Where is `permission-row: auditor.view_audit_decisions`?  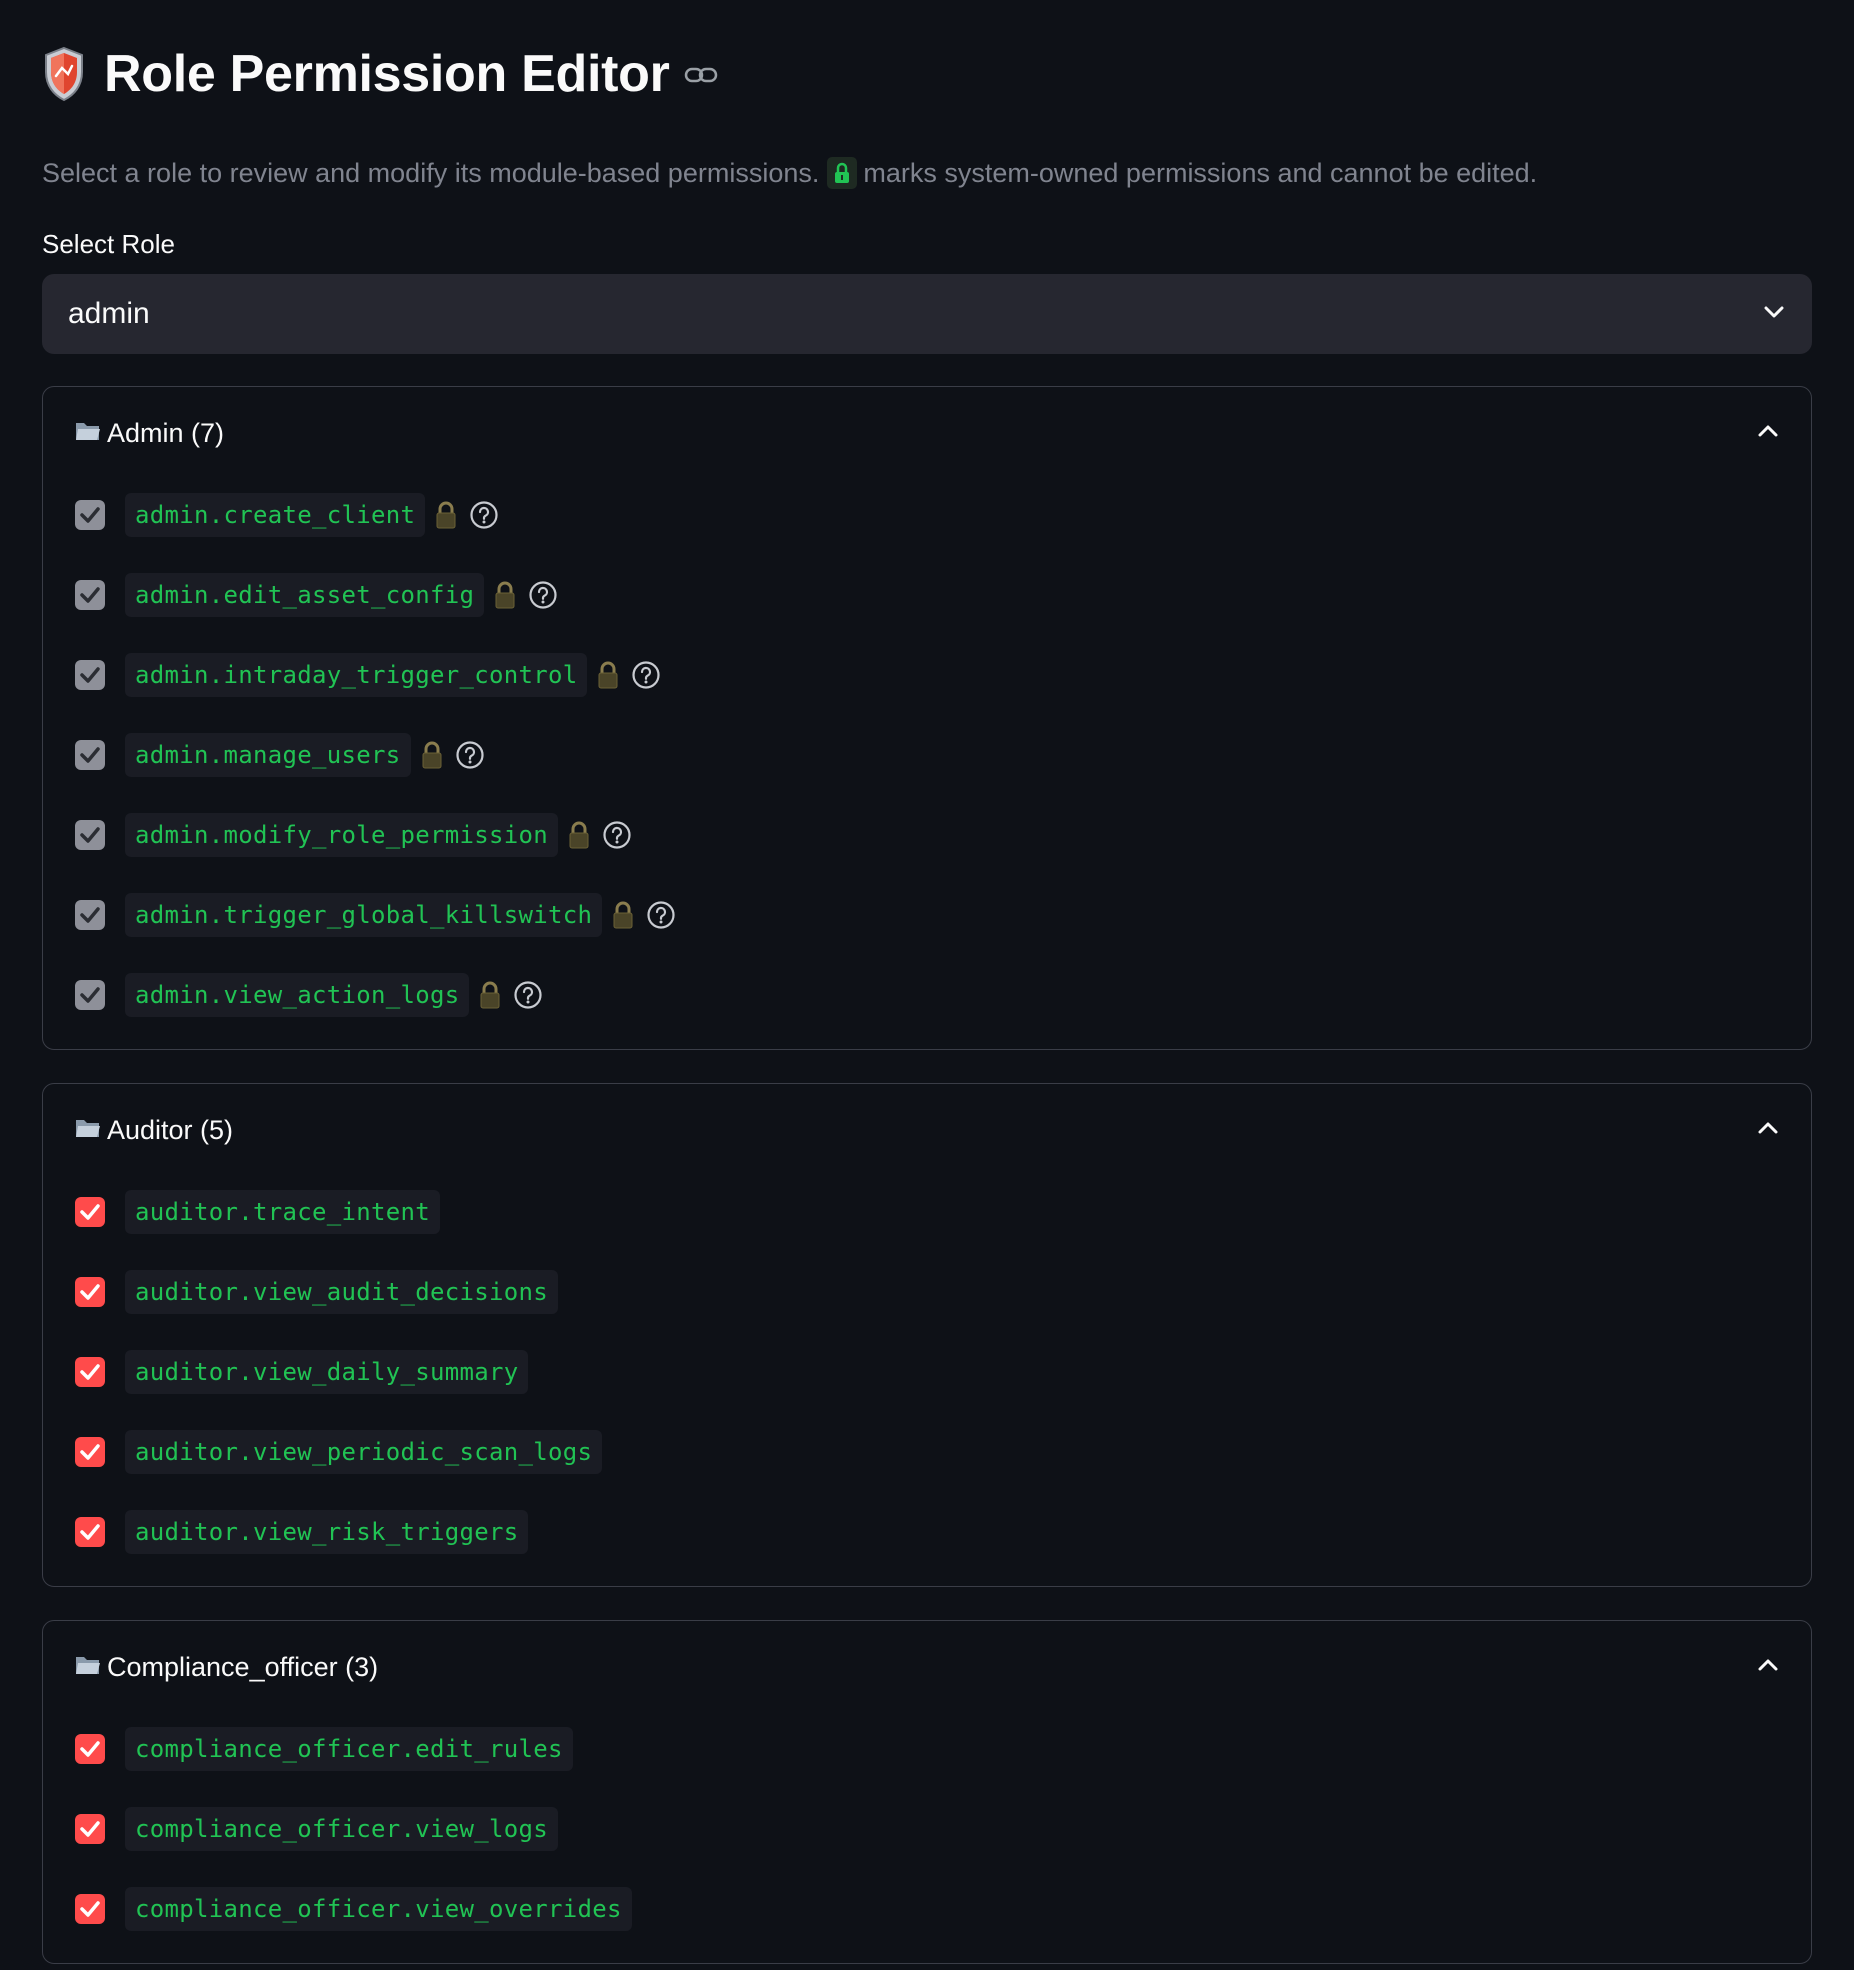 permission-row: auditor.view_audit_decisions is located at coordinates (927, 1292).